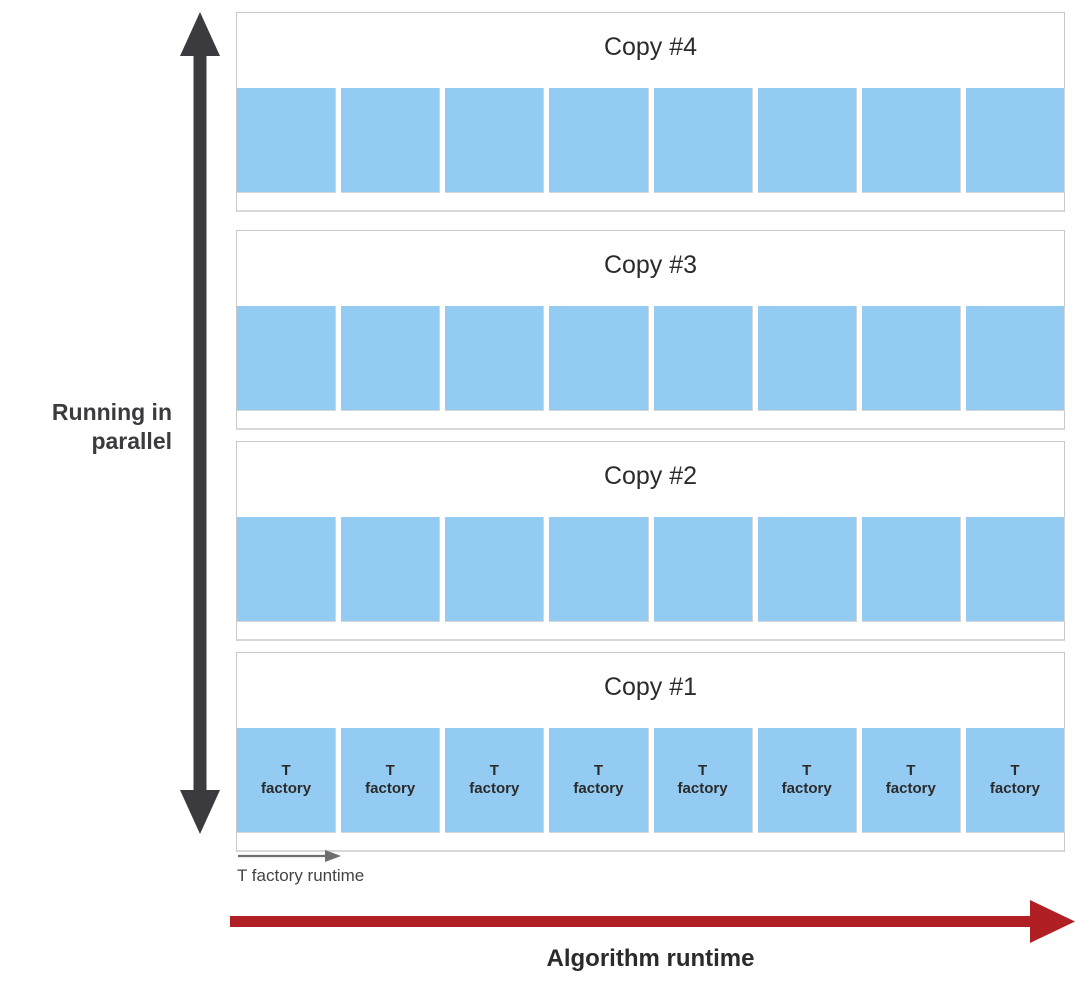 The height and width of the screenshot is (994, 1079). What do you see at coordinates (650, 476) in the screenshot?
I see `copy-row-2-title: Copy #2` at bounding box center [650, 476].